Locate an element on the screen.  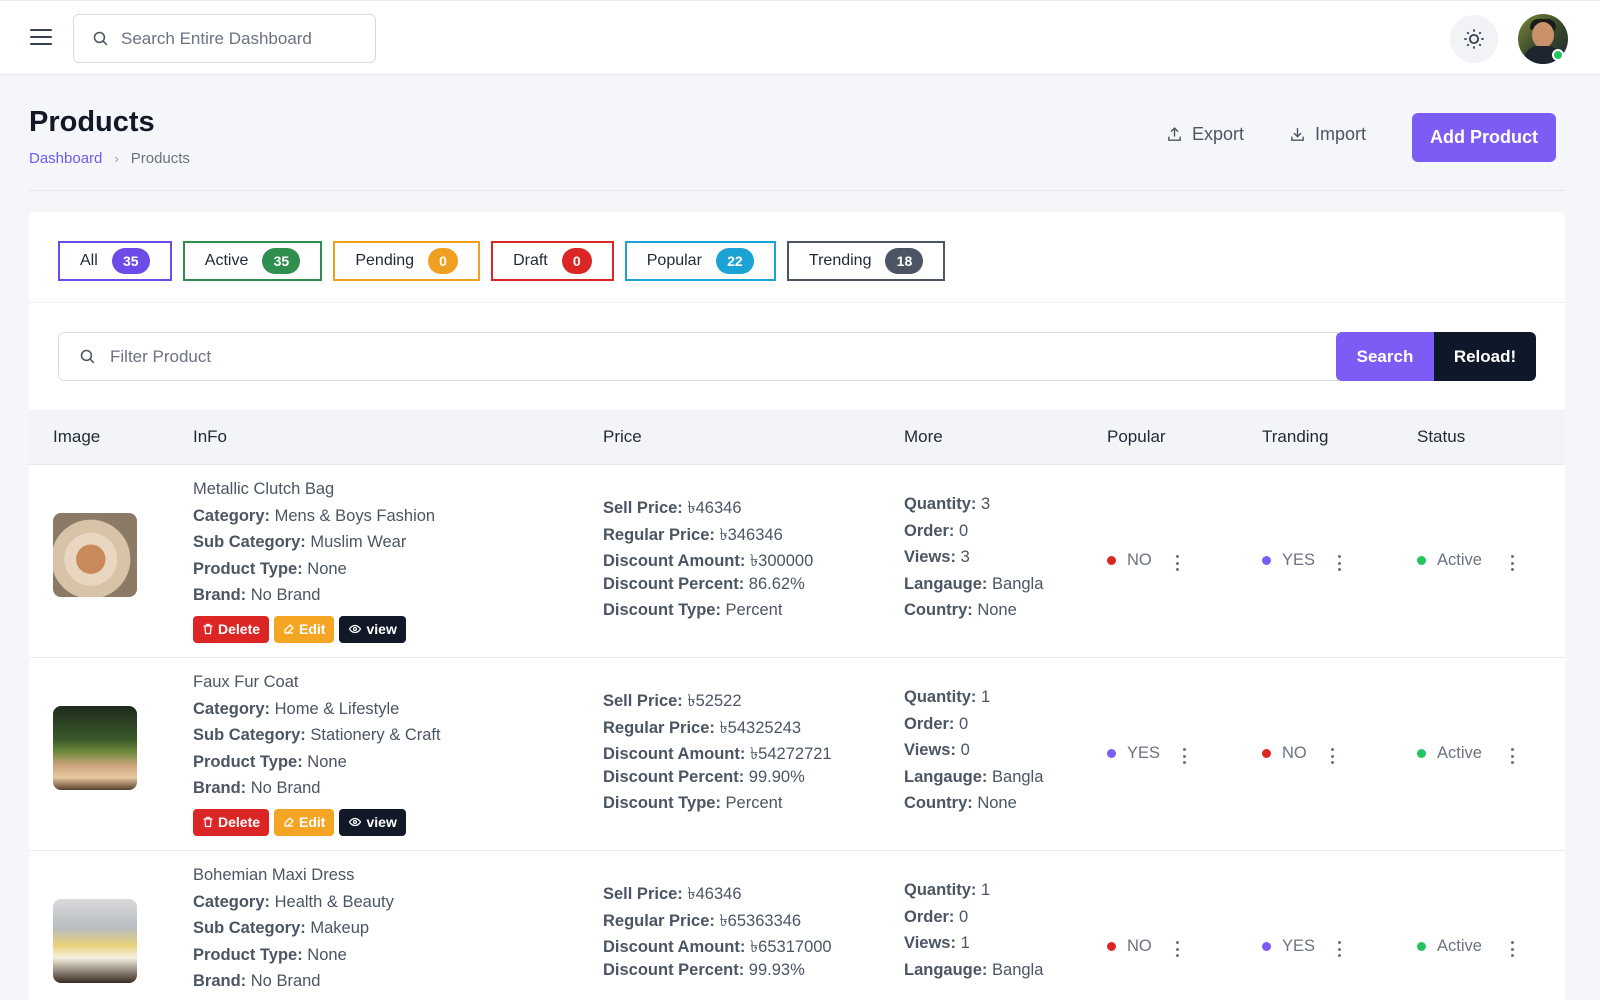
product-name: Bohemian Maxi Dress is located at coordinates (274, 875).